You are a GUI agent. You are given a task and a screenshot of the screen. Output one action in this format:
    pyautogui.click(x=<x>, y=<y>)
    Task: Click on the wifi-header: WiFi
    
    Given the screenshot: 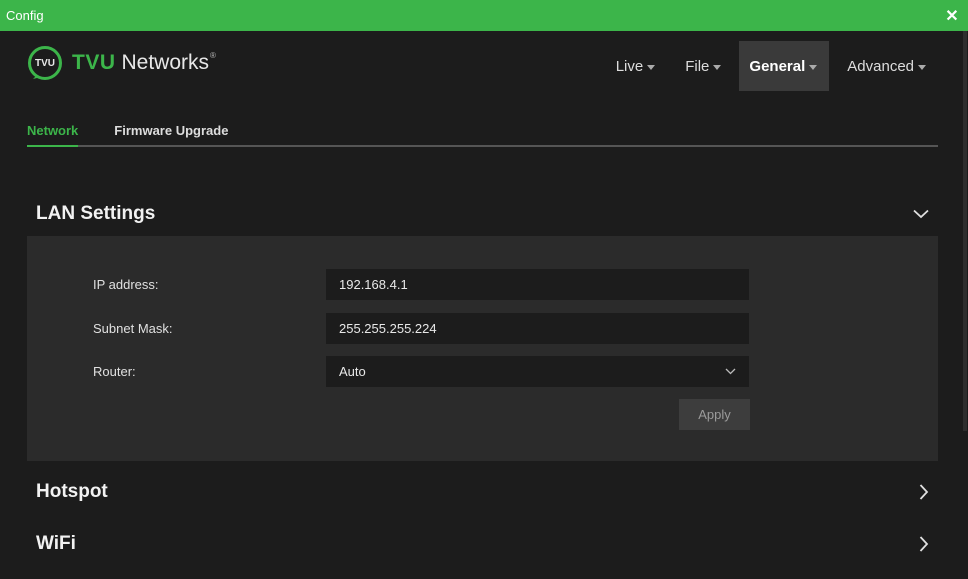 What is the action you would take?
    pyautogui.click(x=482, y=544)
    